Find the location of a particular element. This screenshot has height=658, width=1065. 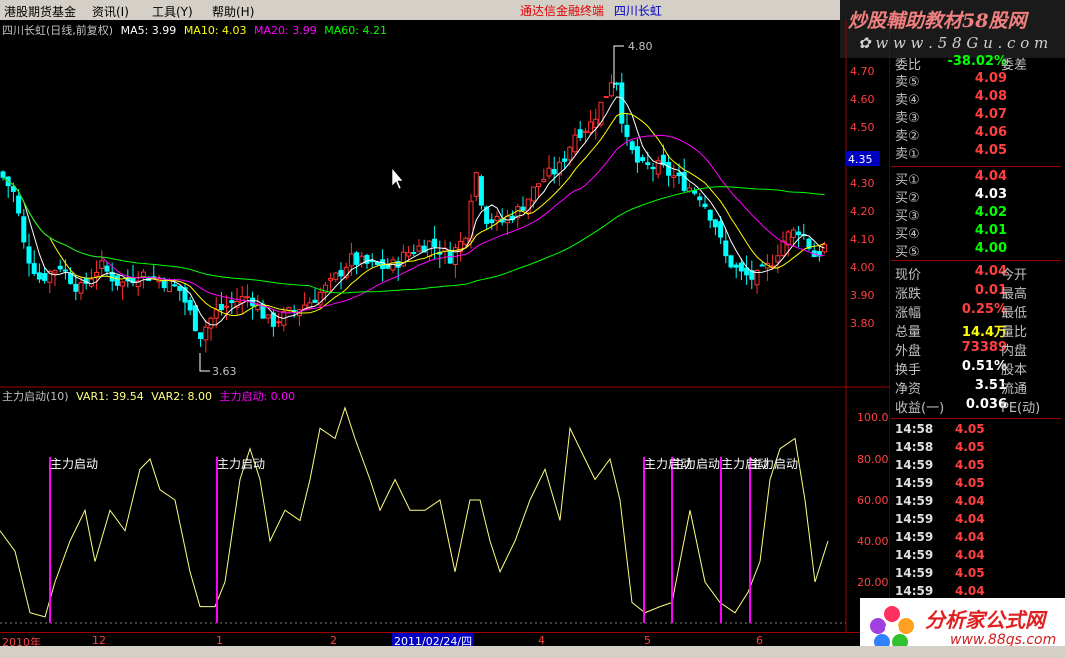

buy-level: 买⑤ 4.00 is located at coordinates (976, 250).